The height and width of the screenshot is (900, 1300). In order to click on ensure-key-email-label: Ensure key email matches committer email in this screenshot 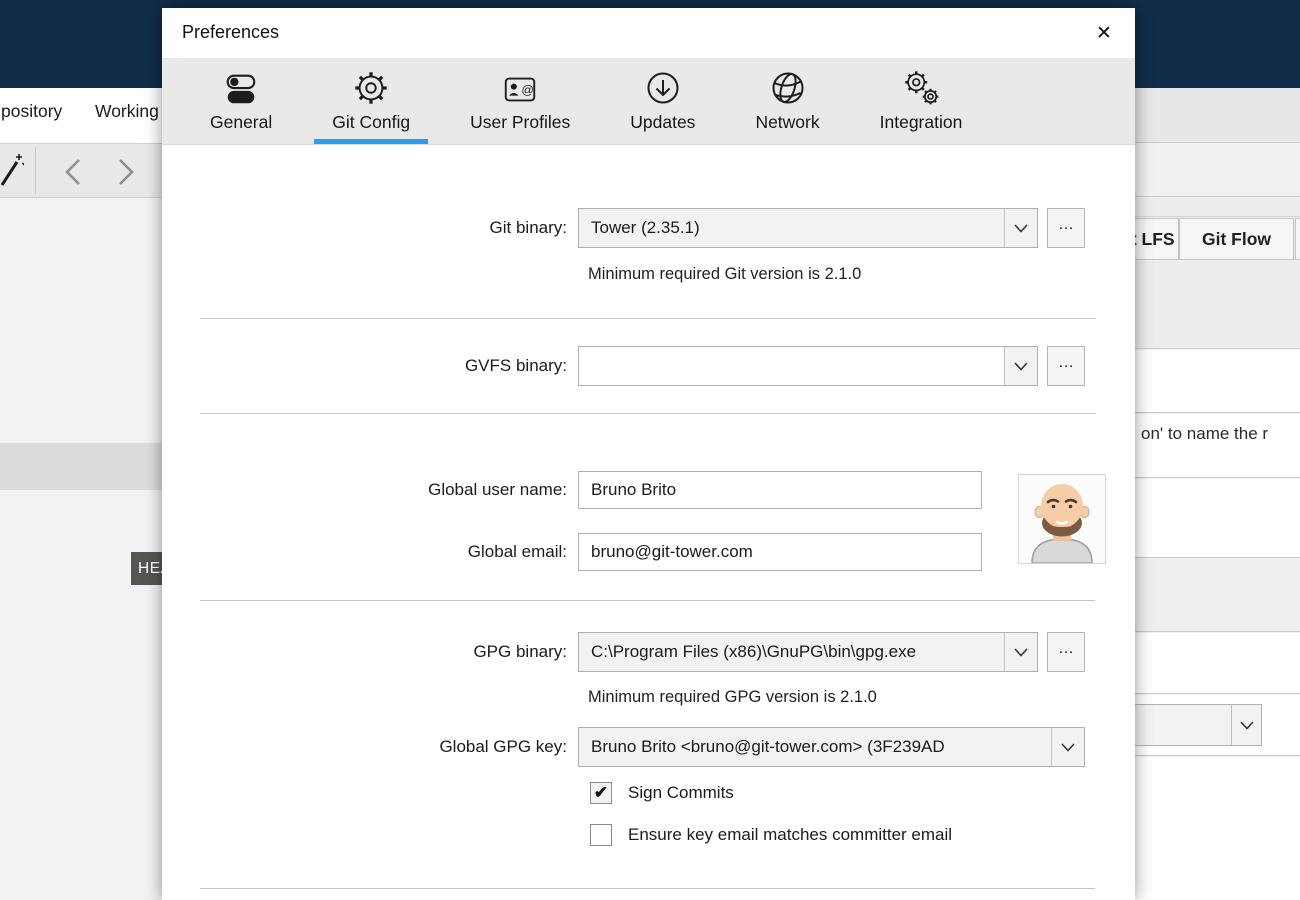, I will do `click(790, 834)`.